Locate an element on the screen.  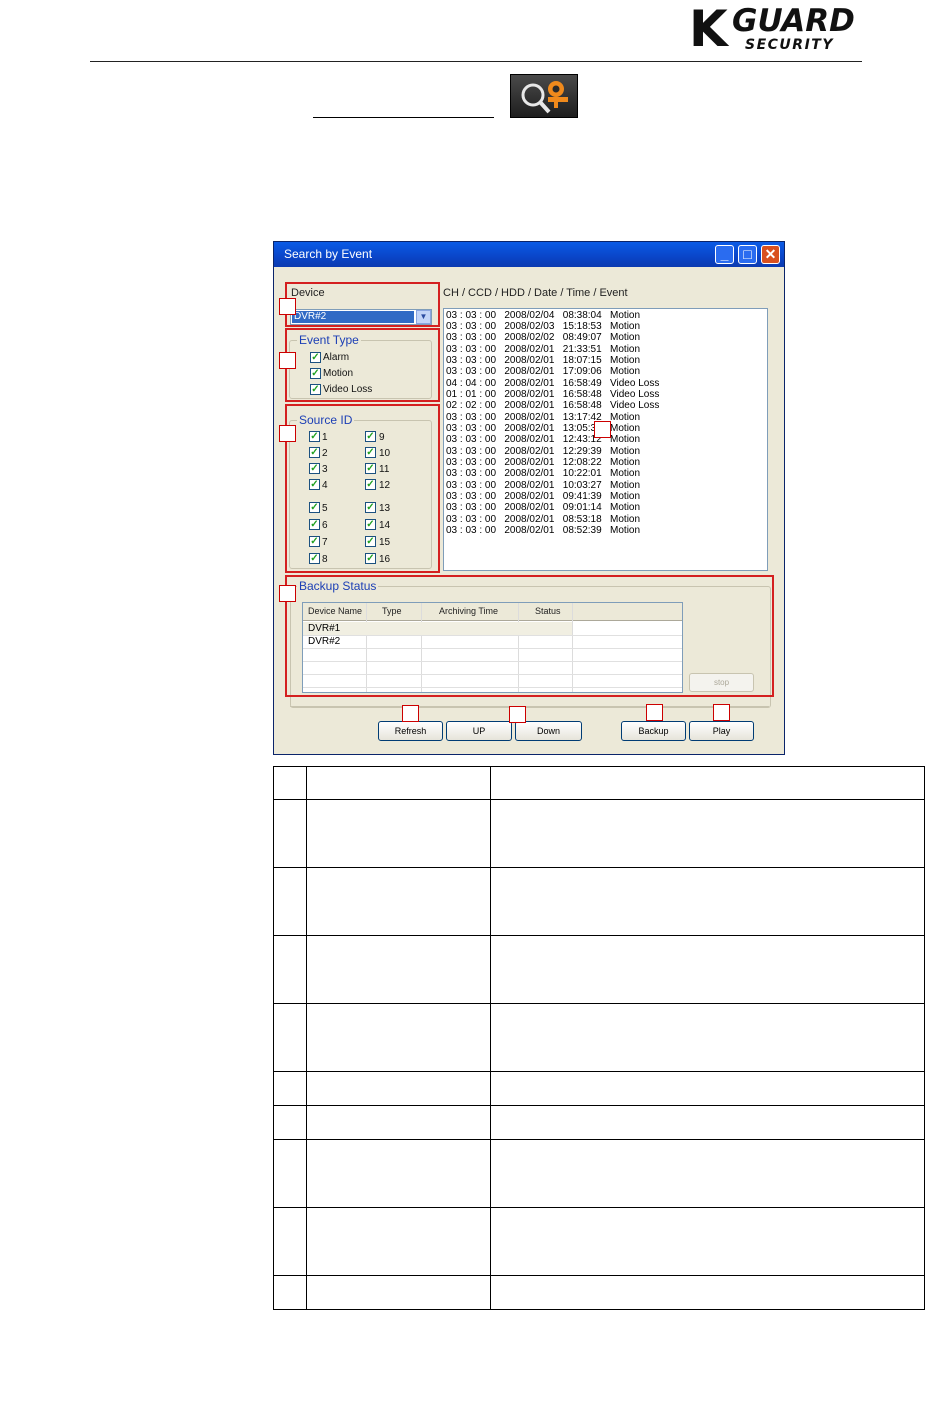
underline-blank is located at coordinates (403, 117).